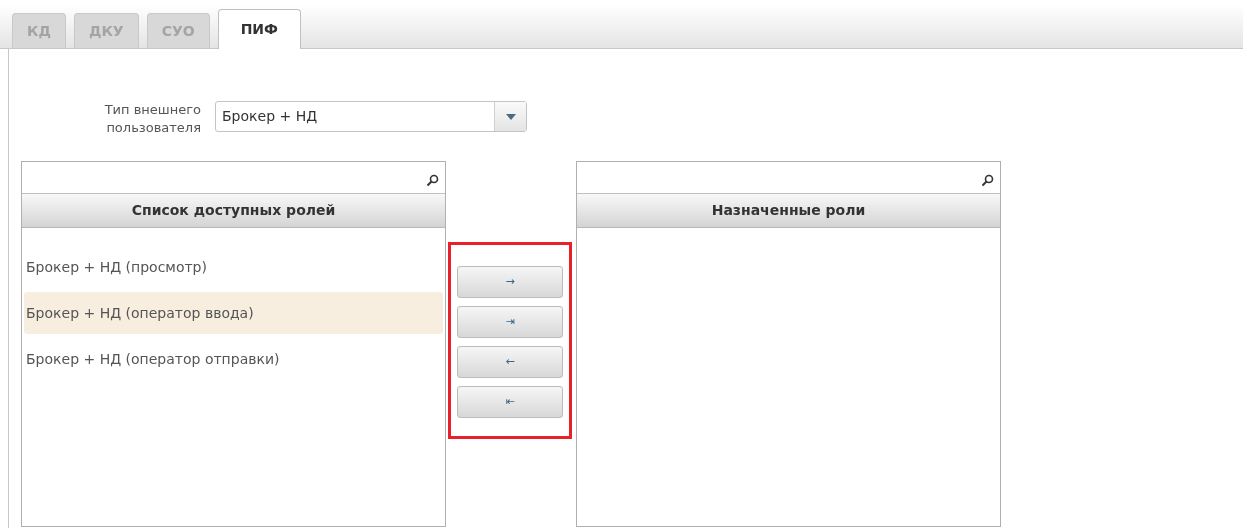  I want to click on role-item: Брокер + НД (оператор ввода), so click(233, 313).